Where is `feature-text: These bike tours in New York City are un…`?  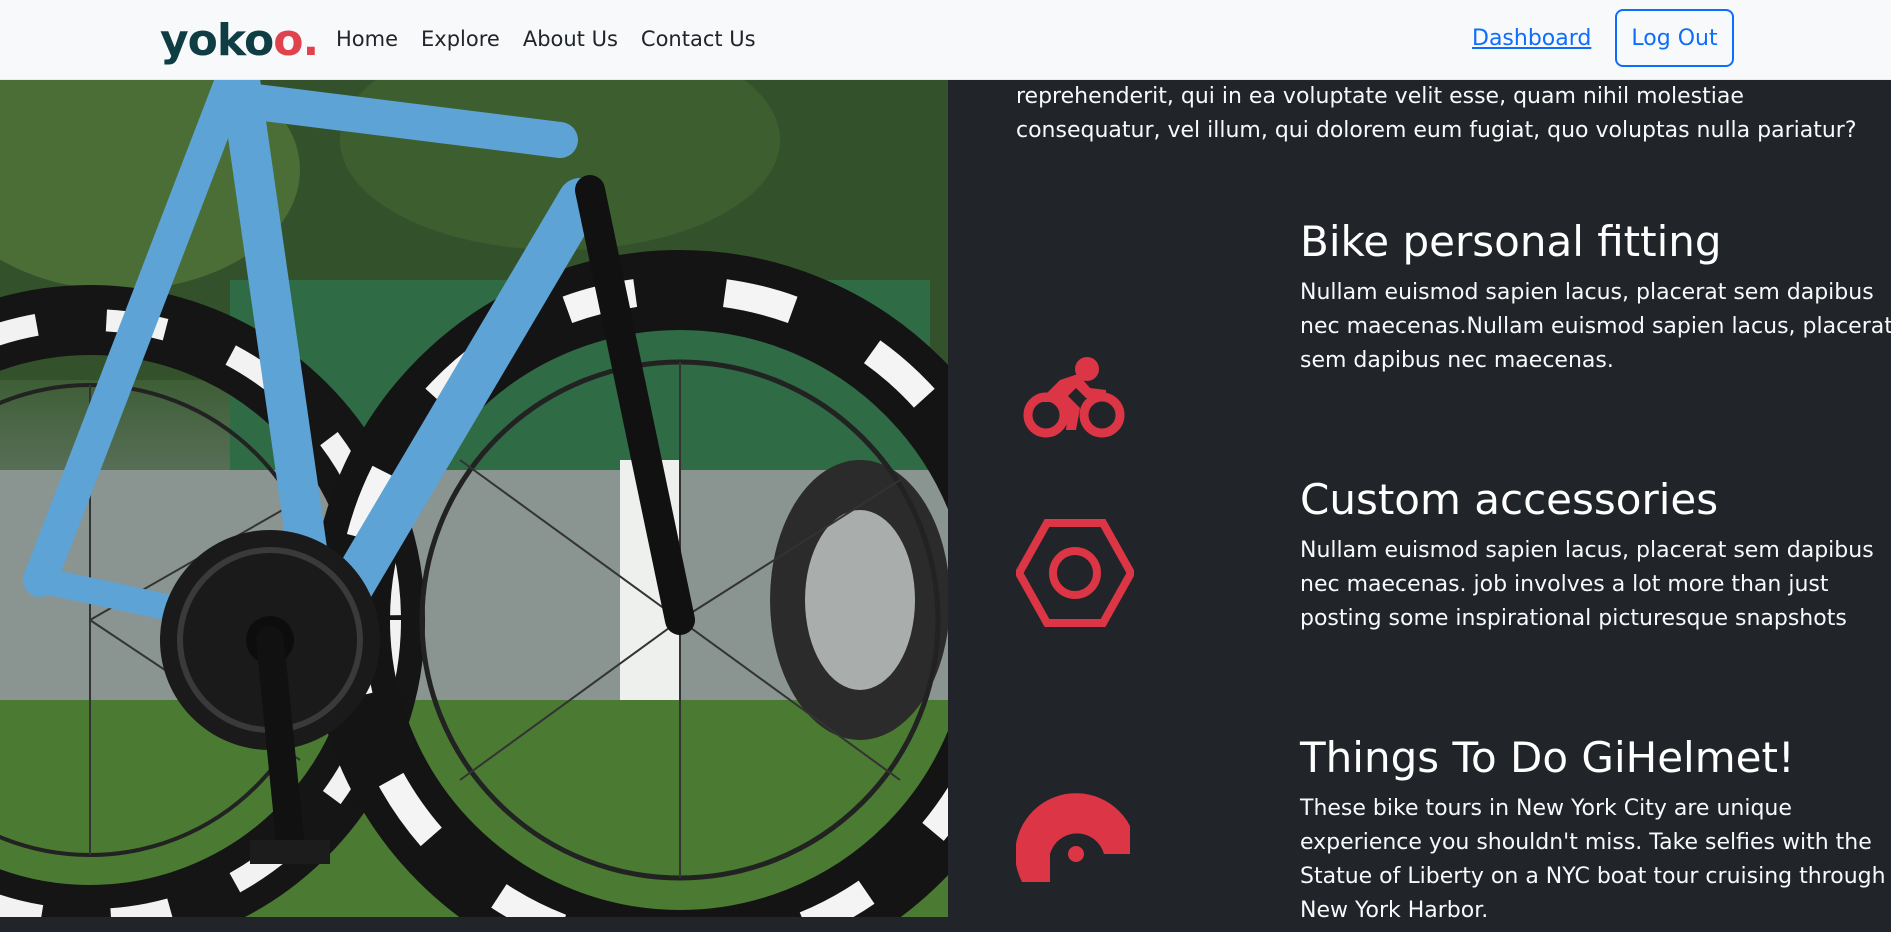
feature-text: These bike tours in New York City are un… is located at coordinates (1593, 859).